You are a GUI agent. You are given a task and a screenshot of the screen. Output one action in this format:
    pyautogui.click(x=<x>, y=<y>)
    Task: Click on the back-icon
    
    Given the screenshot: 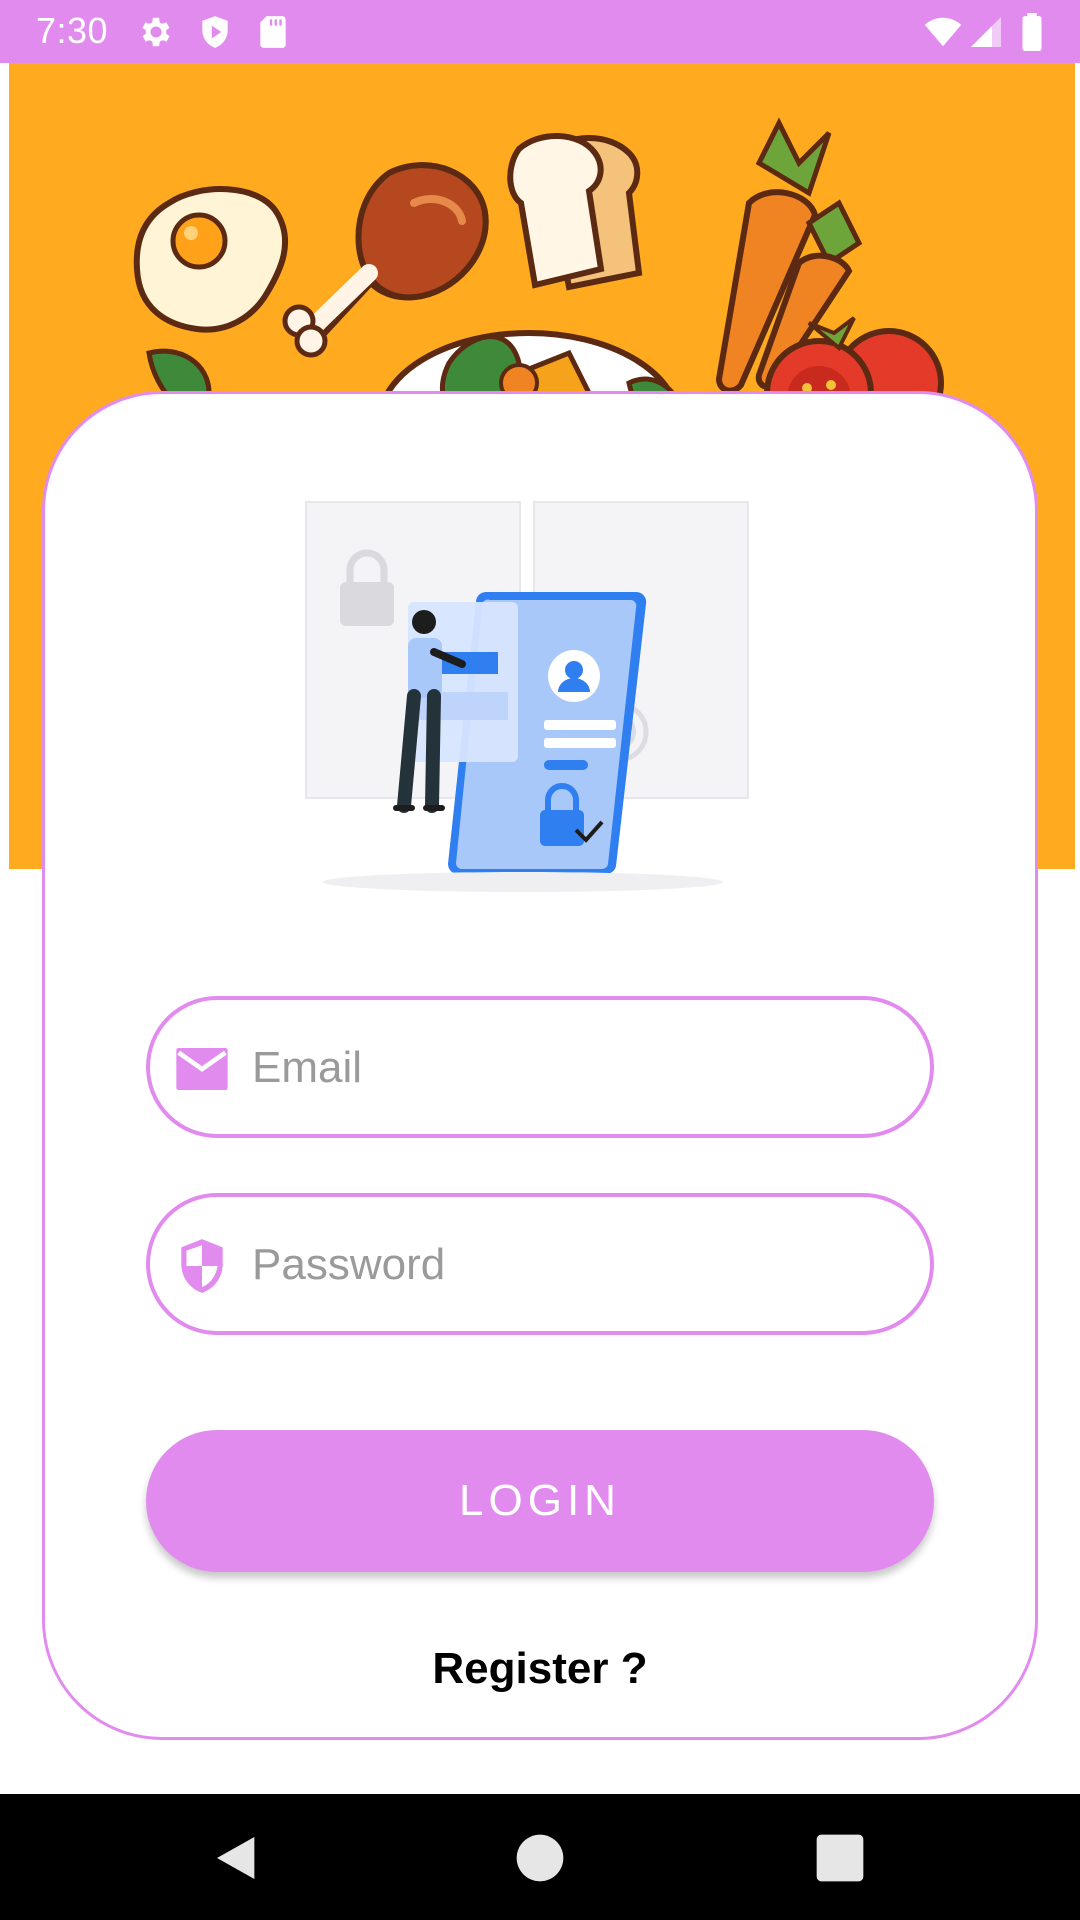 What is the action you would take?
    pyautogui.click(x=238, y=1858)
    